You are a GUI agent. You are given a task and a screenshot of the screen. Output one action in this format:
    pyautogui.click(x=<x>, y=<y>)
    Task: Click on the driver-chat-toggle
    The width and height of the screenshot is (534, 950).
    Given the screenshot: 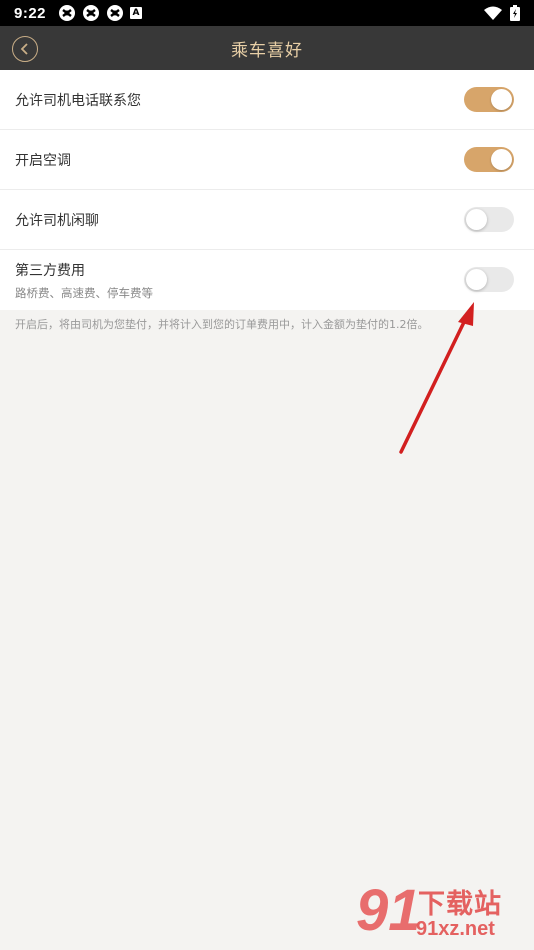 What is the action you would take?
    pyautogui.click(x=489, y=219)
    